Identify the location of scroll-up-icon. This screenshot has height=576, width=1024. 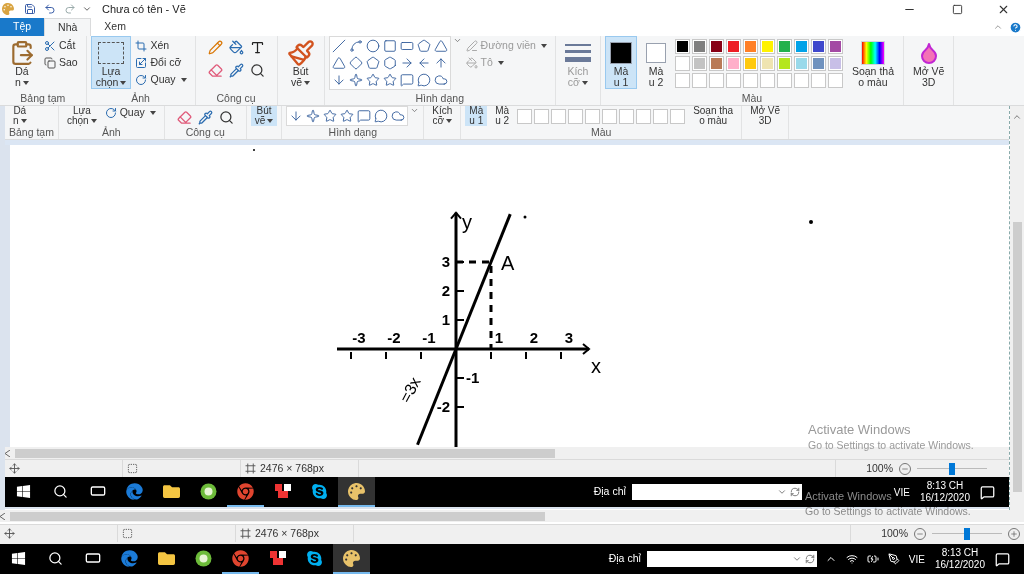
(1017, 117).